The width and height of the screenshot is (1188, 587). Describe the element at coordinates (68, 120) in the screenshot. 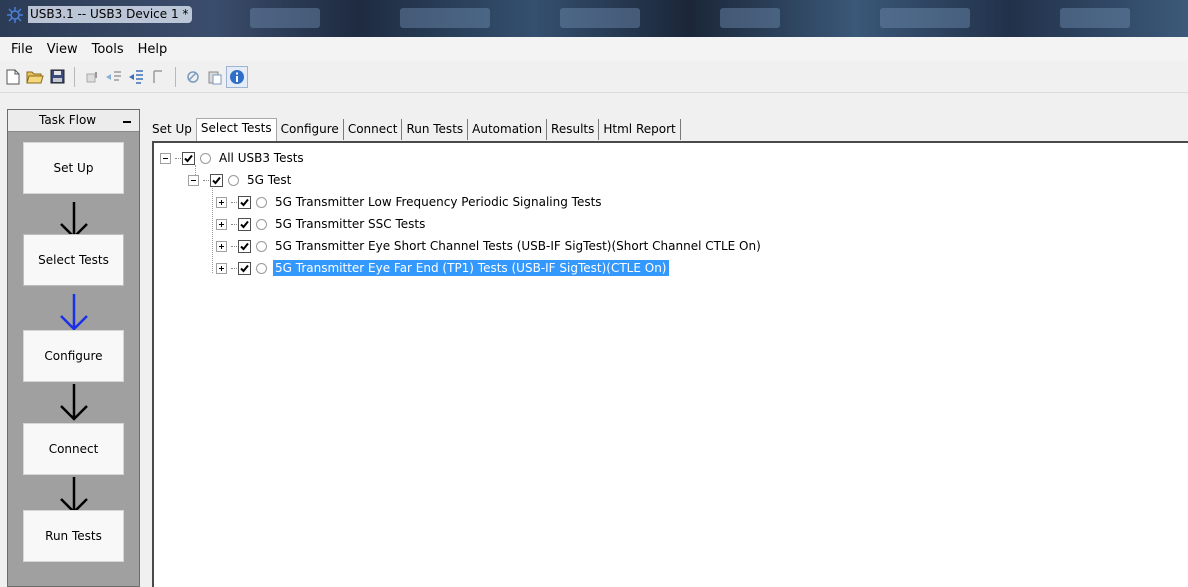

I see `task-flow-title: Task Flow` at that location.